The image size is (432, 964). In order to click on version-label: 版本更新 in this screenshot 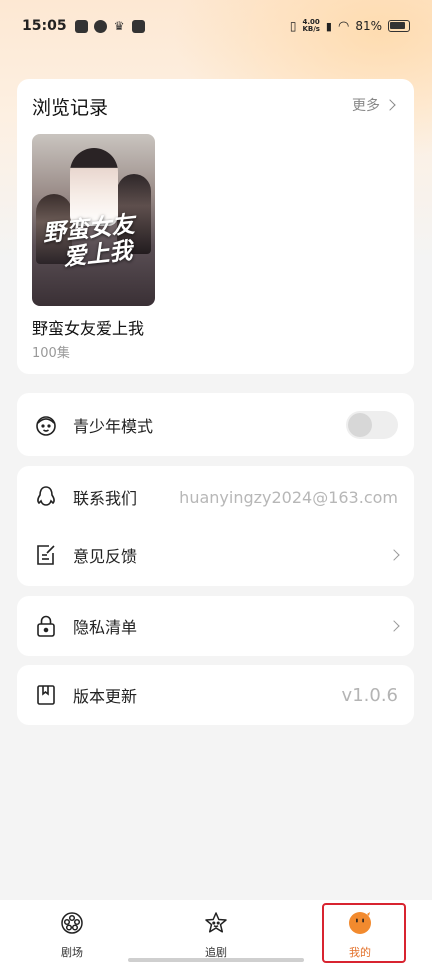, I will do `click(105, 696)`.